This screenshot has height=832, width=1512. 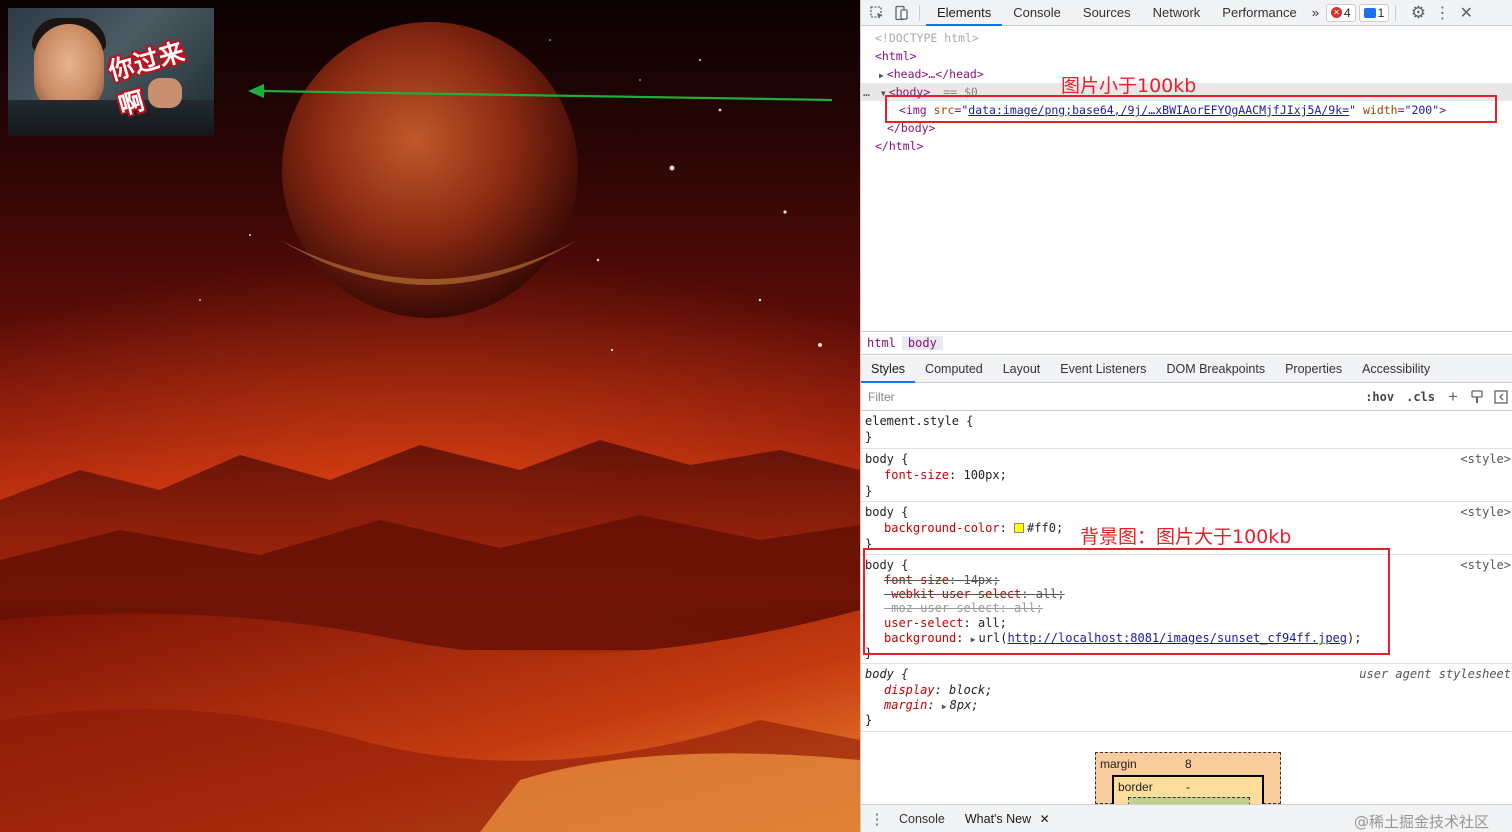 What do you see at coordinates (931, 74) in the screenshot?
I see `head-node: ▶ <head>…</head>` at bounding box center [931, 74].